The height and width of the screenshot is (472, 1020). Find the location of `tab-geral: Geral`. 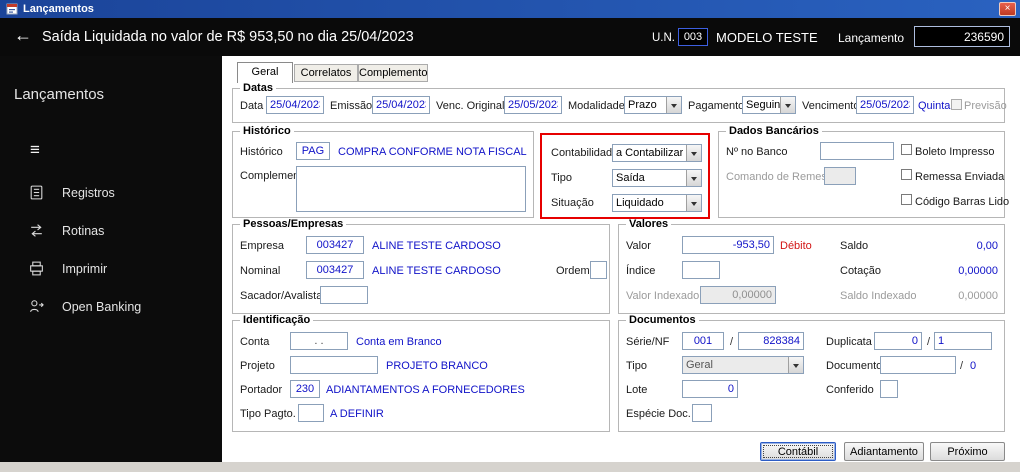

tab-geral: Geral is located at coordinates (265, 72).